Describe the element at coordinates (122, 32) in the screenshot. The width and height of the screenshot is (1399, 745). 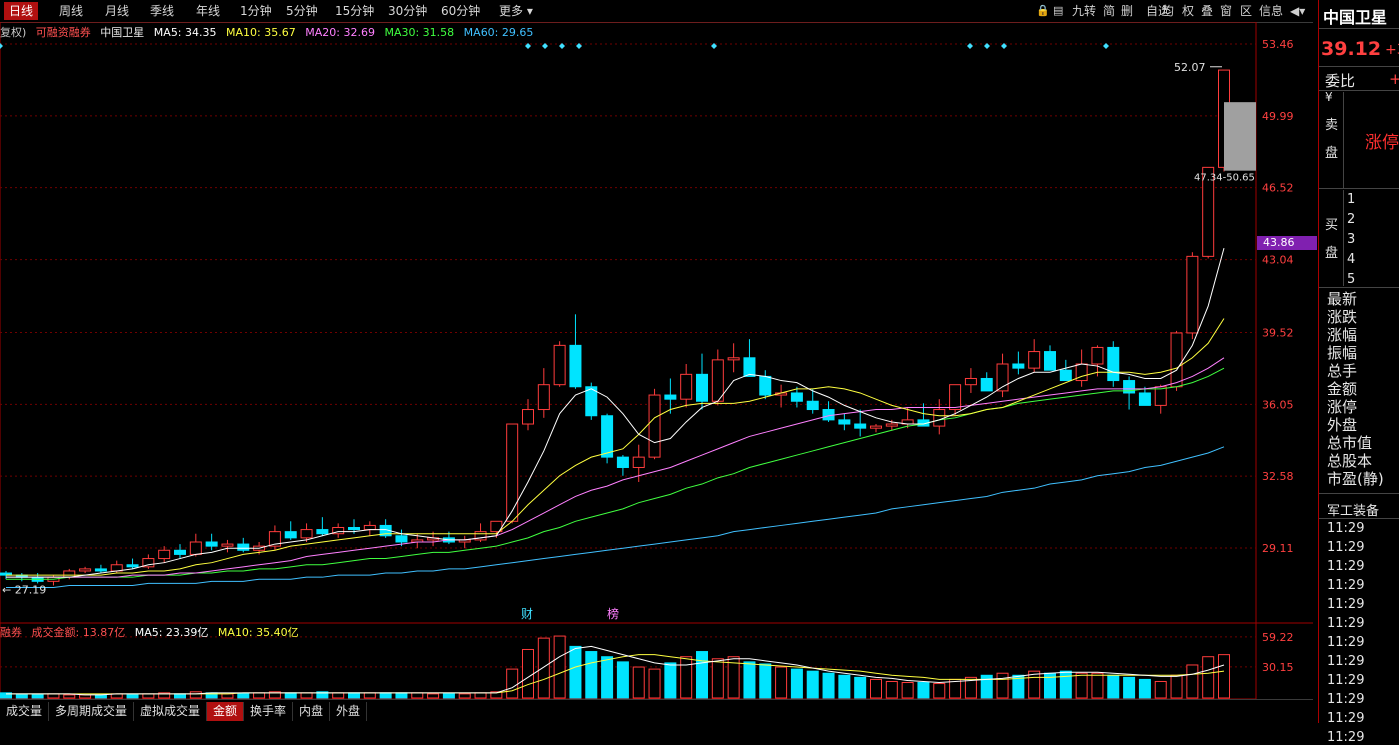
I see `legend-stock-name: 中国卫星` at that location.